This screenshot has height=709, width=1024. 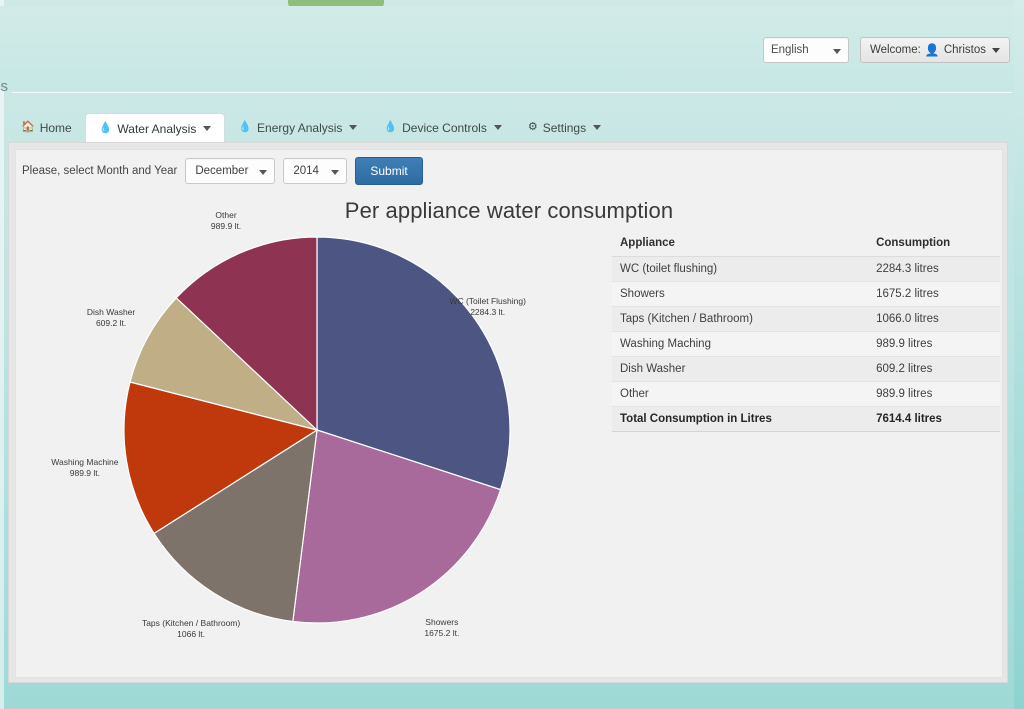 I want to click on tab-energy-analysis: 💧 Energy Analysis, so click(x=297, y=127).